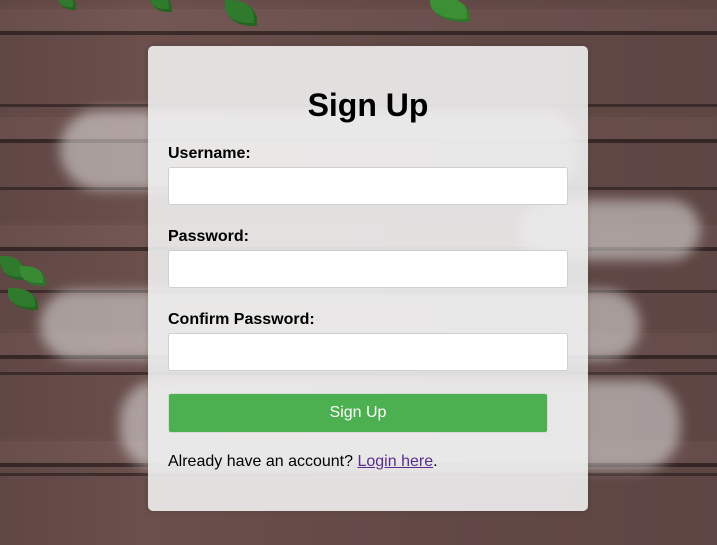 This screenshot has width=717, height=545. Describe the element at coordinates (368, 269) in the screenshot. I see `password-input` at that location.